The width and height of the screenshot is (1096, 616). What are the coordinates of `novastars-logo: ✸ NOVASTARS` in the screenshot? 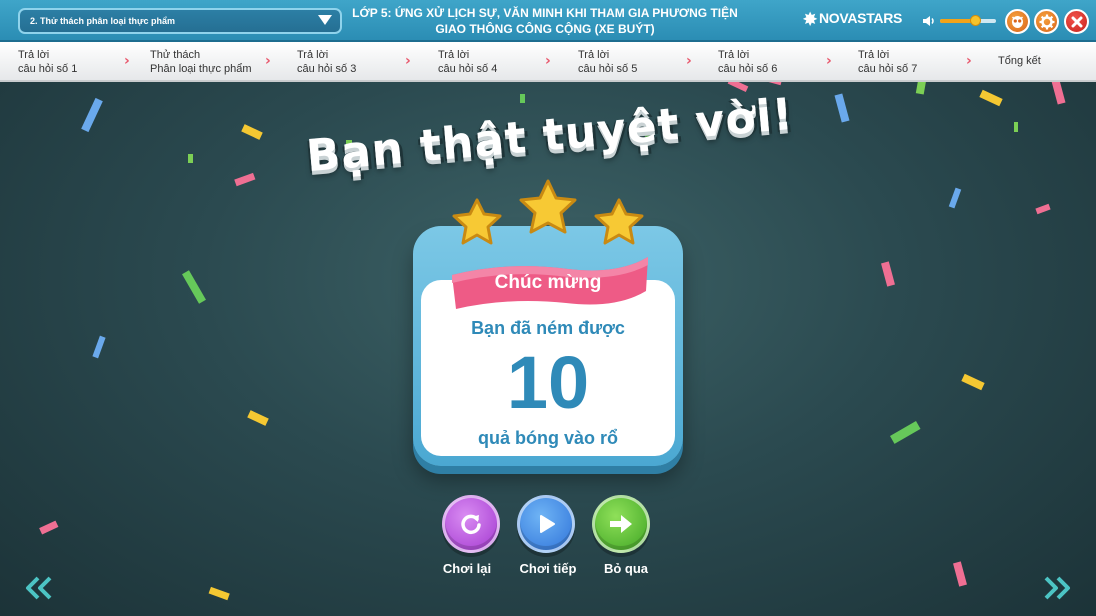 It's located at (852, 20).